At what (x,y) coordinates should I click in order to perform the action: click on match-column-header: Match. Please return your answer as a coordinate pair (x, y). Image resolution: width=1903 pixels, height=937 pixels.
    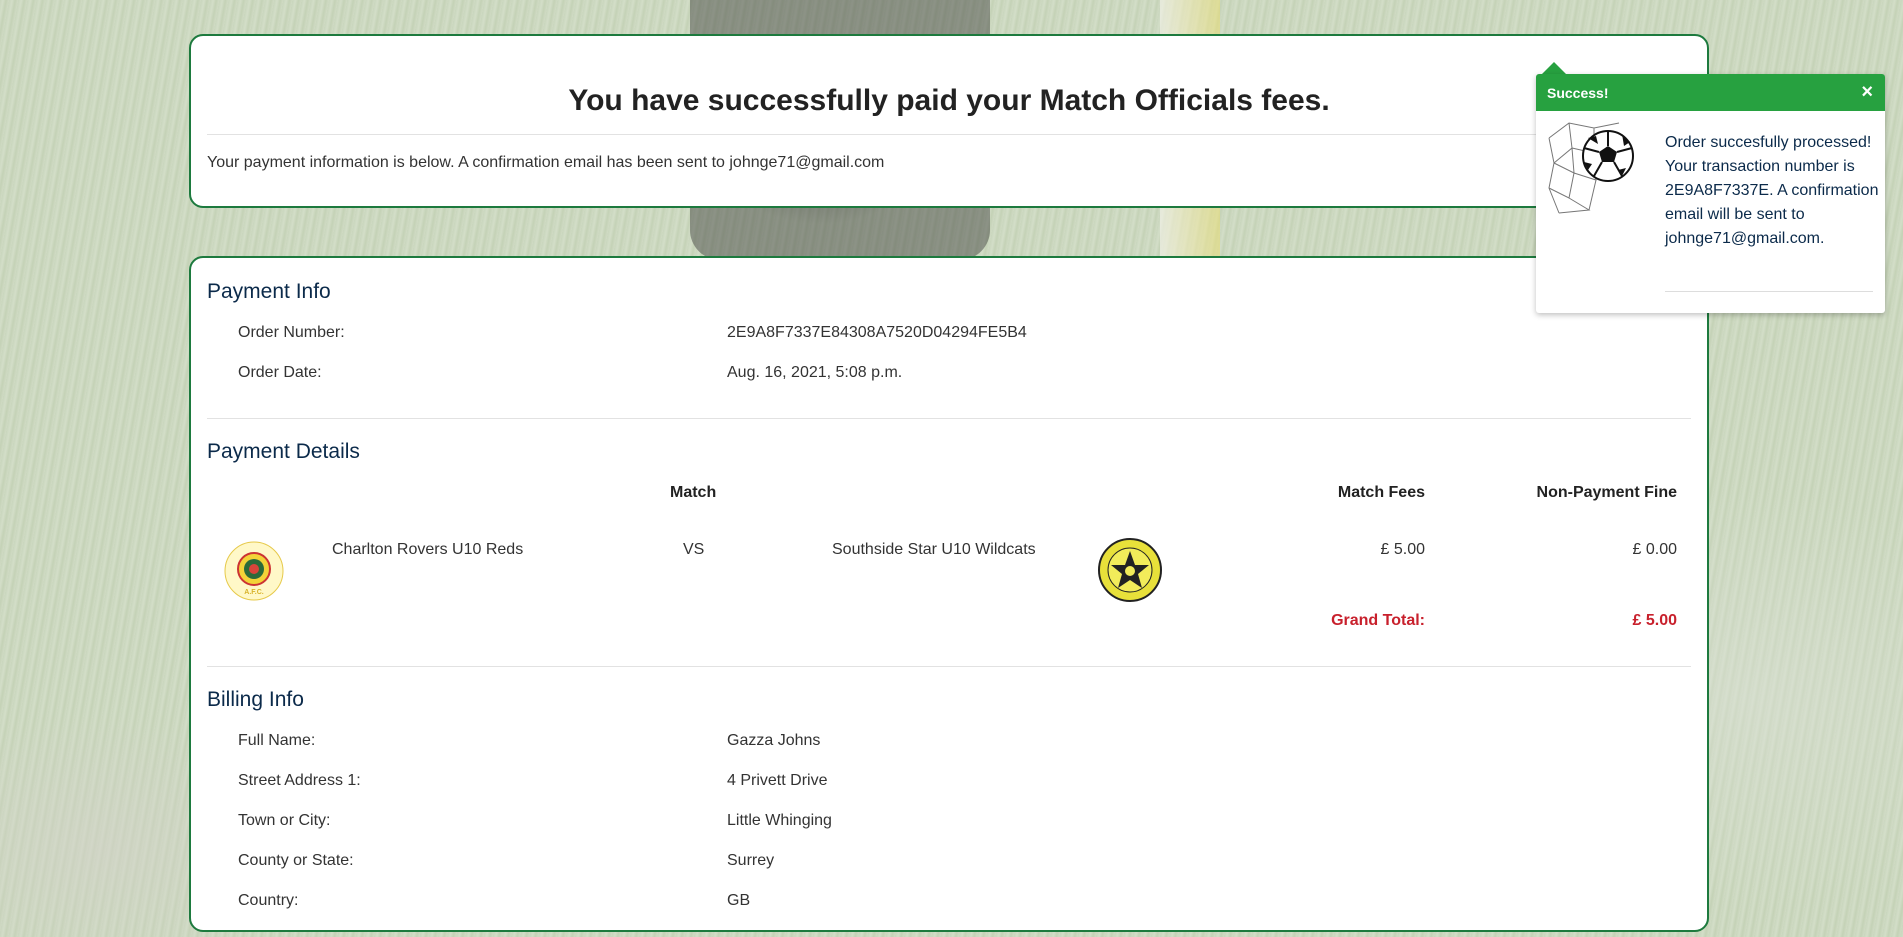
    Looking at the image, I should click on (693, 492).